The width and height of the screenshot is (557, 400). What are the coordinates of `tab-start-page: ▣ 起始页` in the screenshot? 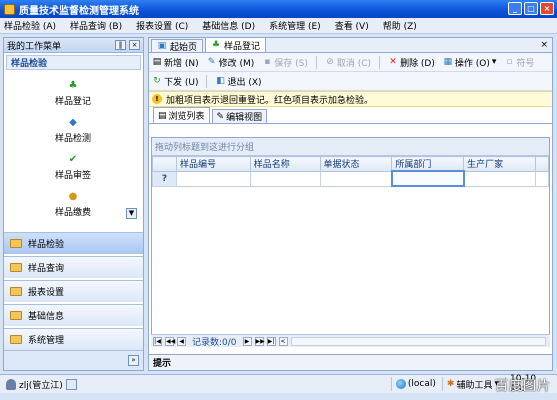 It's located at (177, 46).